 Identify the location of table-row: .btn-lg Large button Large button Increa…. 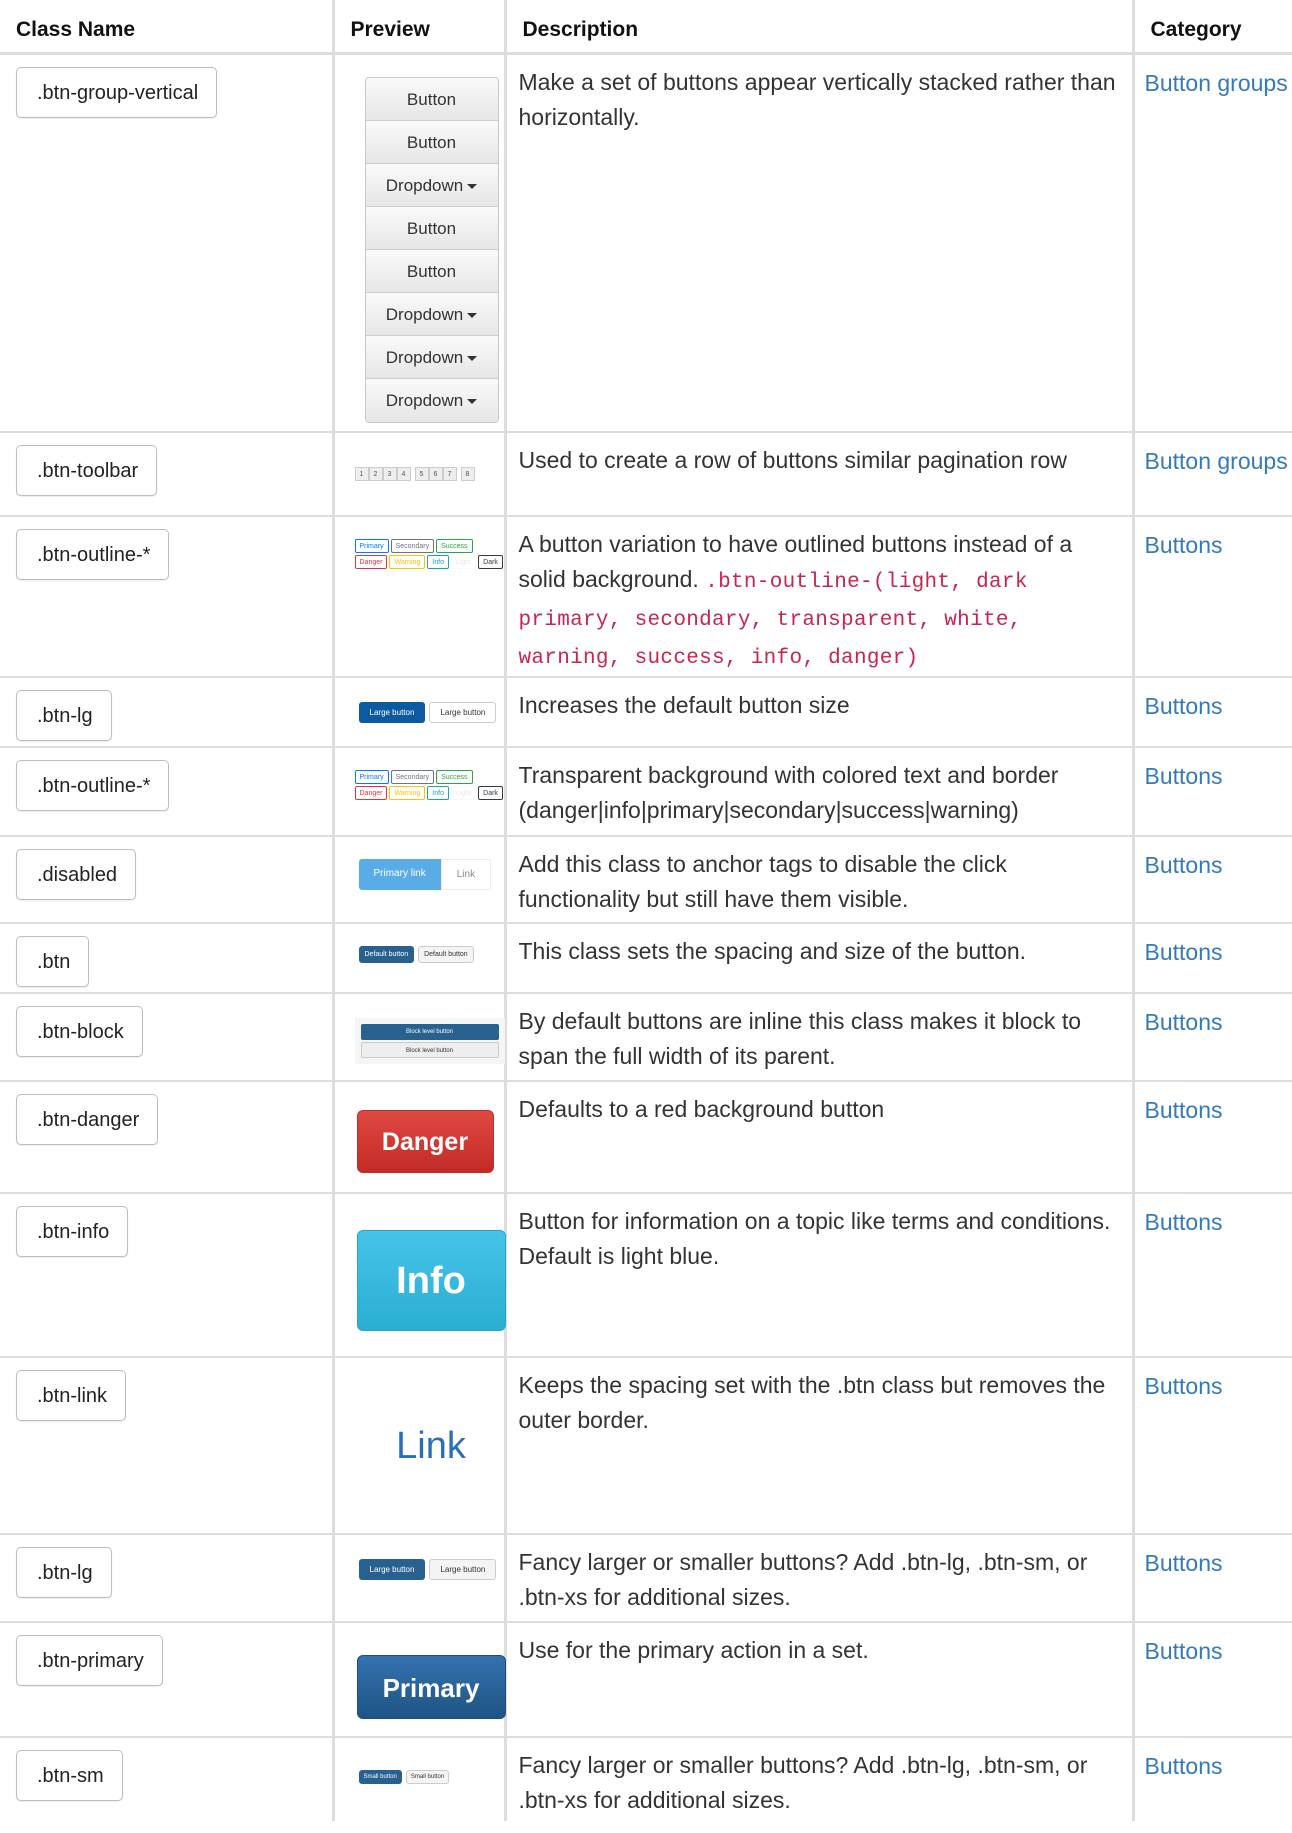
(646, 711).